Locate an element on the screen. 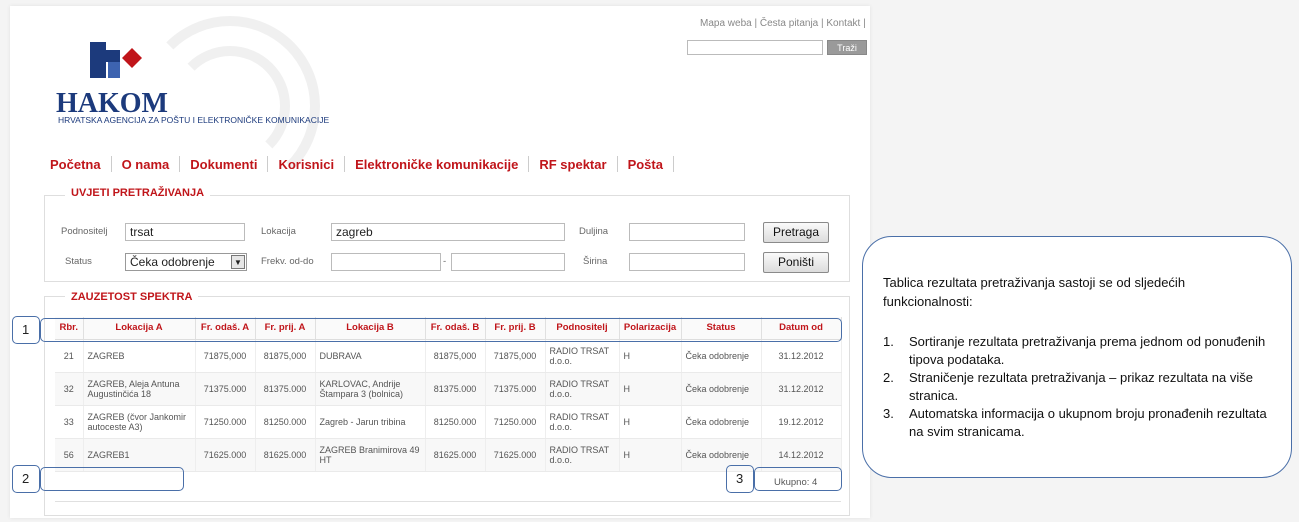 This screenshot has height=522, width=1299. info-item-number: 1. is located at coordinates (888, 341).